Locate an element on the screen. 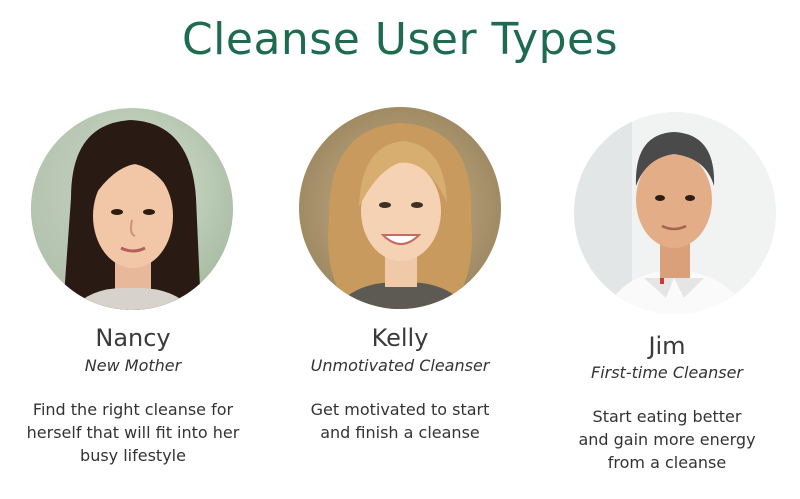  persona-role: Unmotivated Cleanser is located at coordinates (400, 365).